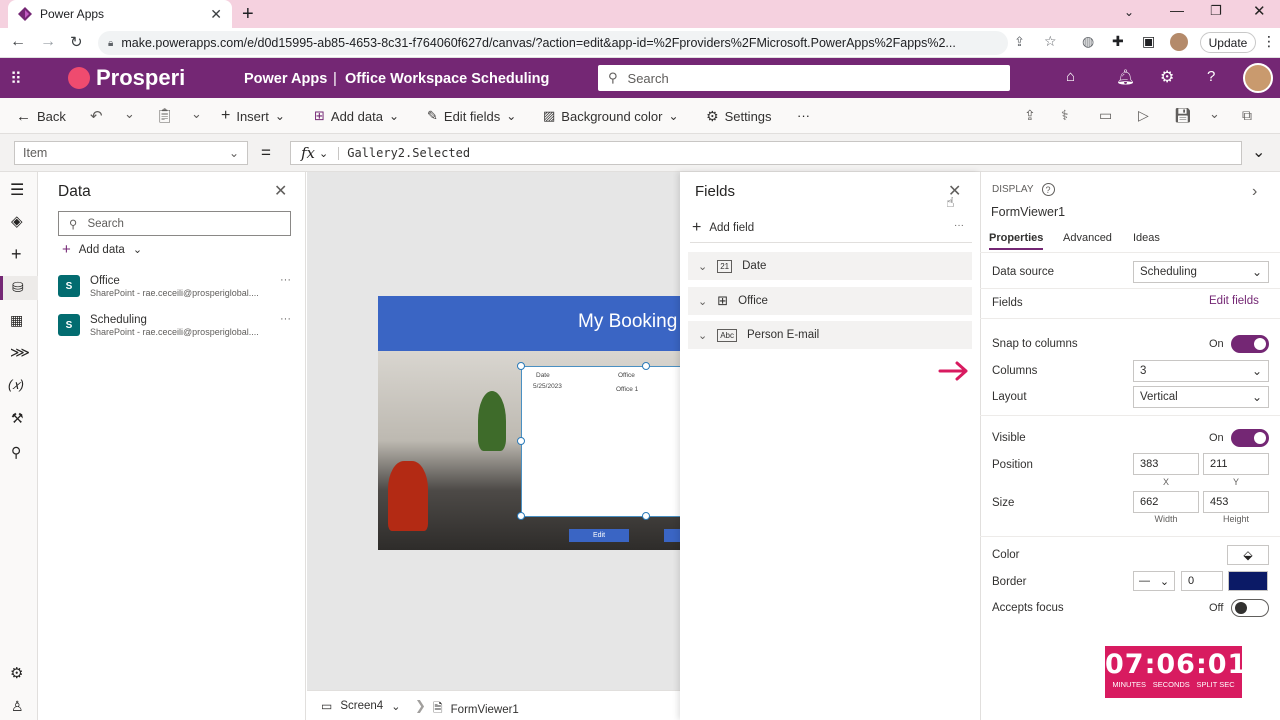  What do you see at coordinates (1148, 41) in the screenshot?
I see `sidebar-icon: ▣` at bounding box center [1148, 41].